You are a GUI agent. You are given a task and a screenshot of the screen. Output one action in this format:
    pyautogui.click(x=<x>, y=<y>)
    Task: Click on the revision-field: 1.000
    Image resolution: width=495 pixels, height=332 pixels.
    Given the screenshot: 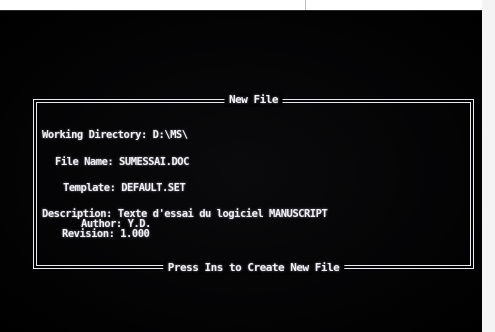 What is the action you would take?
    pyautogui.click(x=135, y=234)
    